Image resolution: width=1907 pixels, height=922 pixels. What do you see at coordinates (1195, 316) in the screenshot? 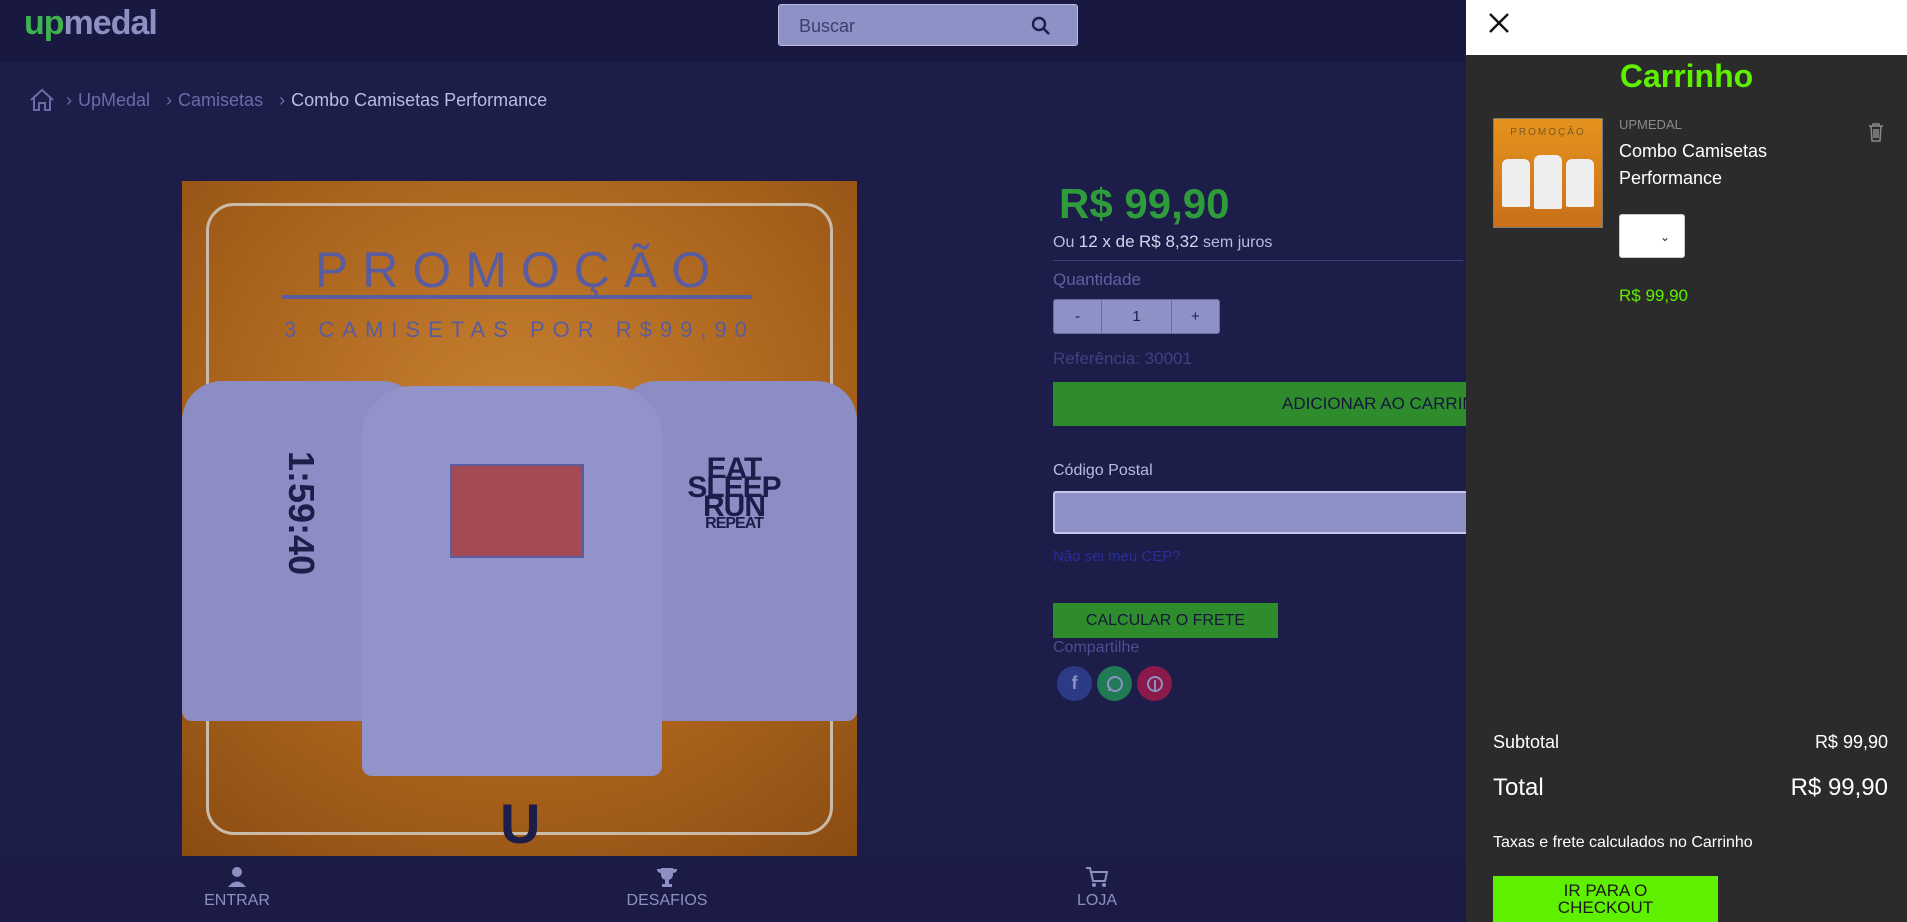
I see `quantity-plus-button: +` at bounding box center [1195, 316].